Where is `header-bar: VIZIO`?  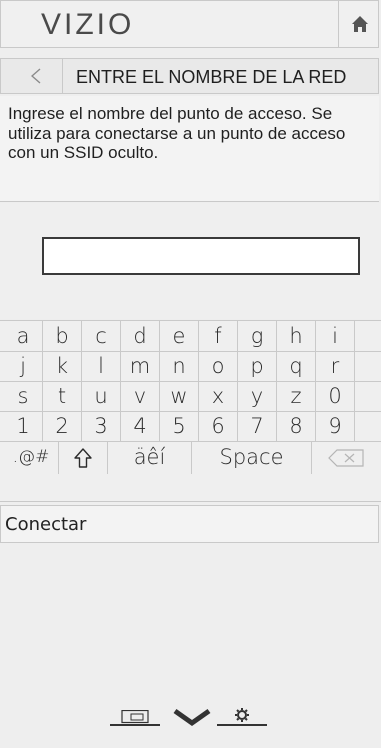 header-bar: VIZIO is located at coordinates (189, 24).